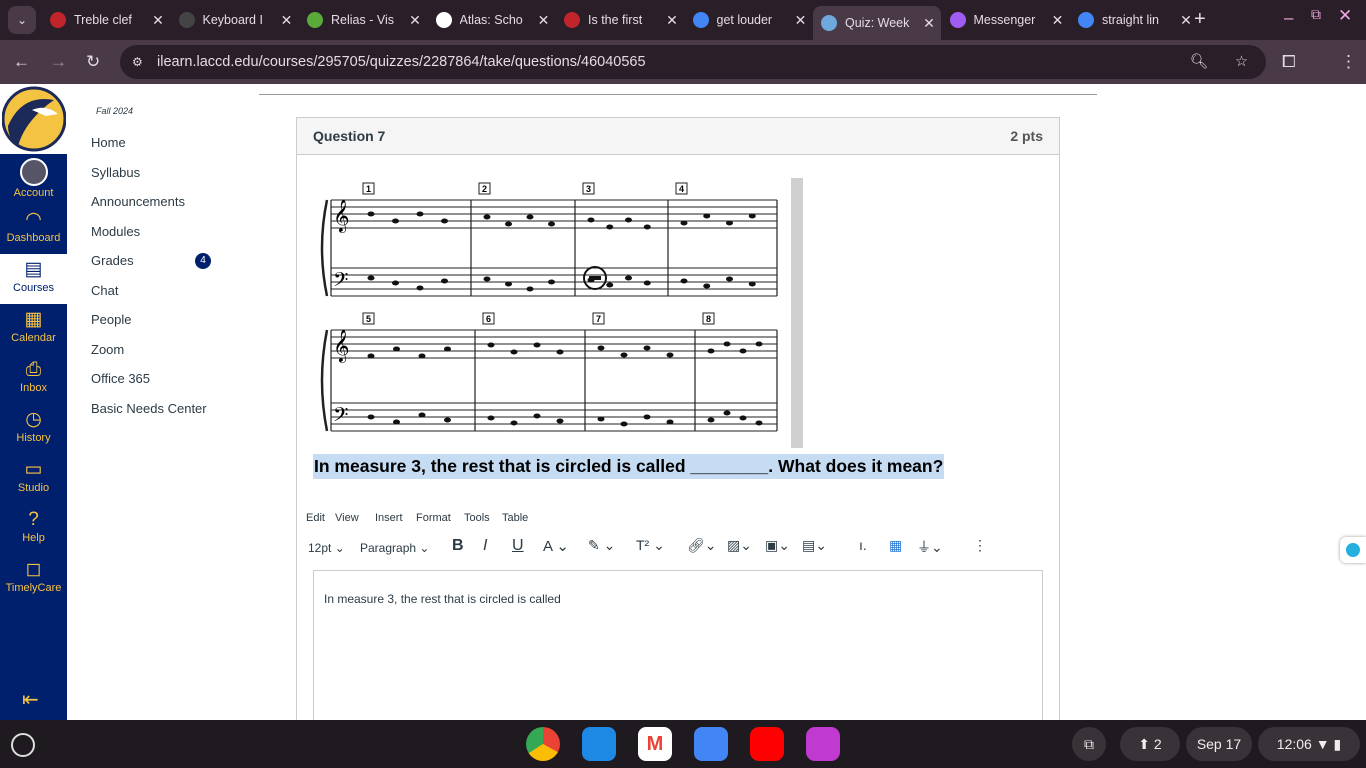  Describe the element at coordinates (33, 429) in the screenshot. I see `global-nav-history: ◷ History` at that location.